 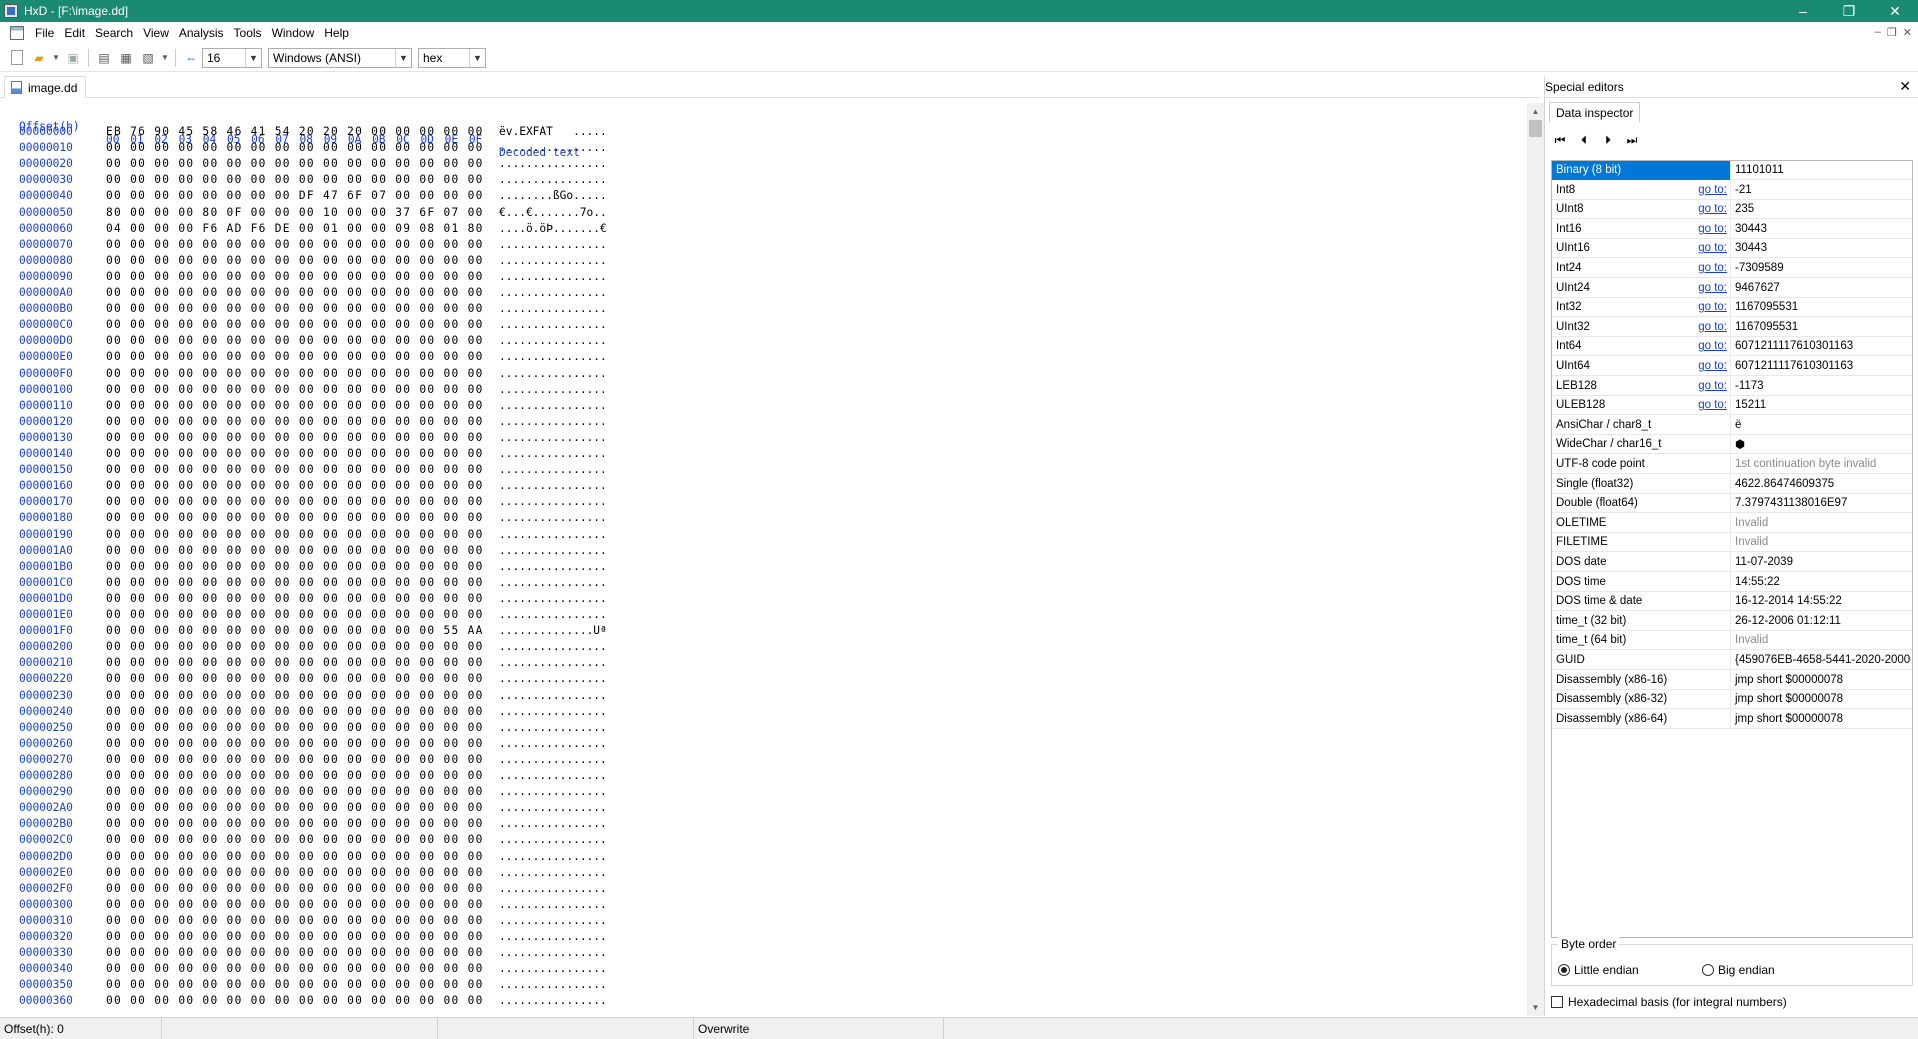 I want to click on row-decoded-text: ..............Uª, so click(x=553, y=630).